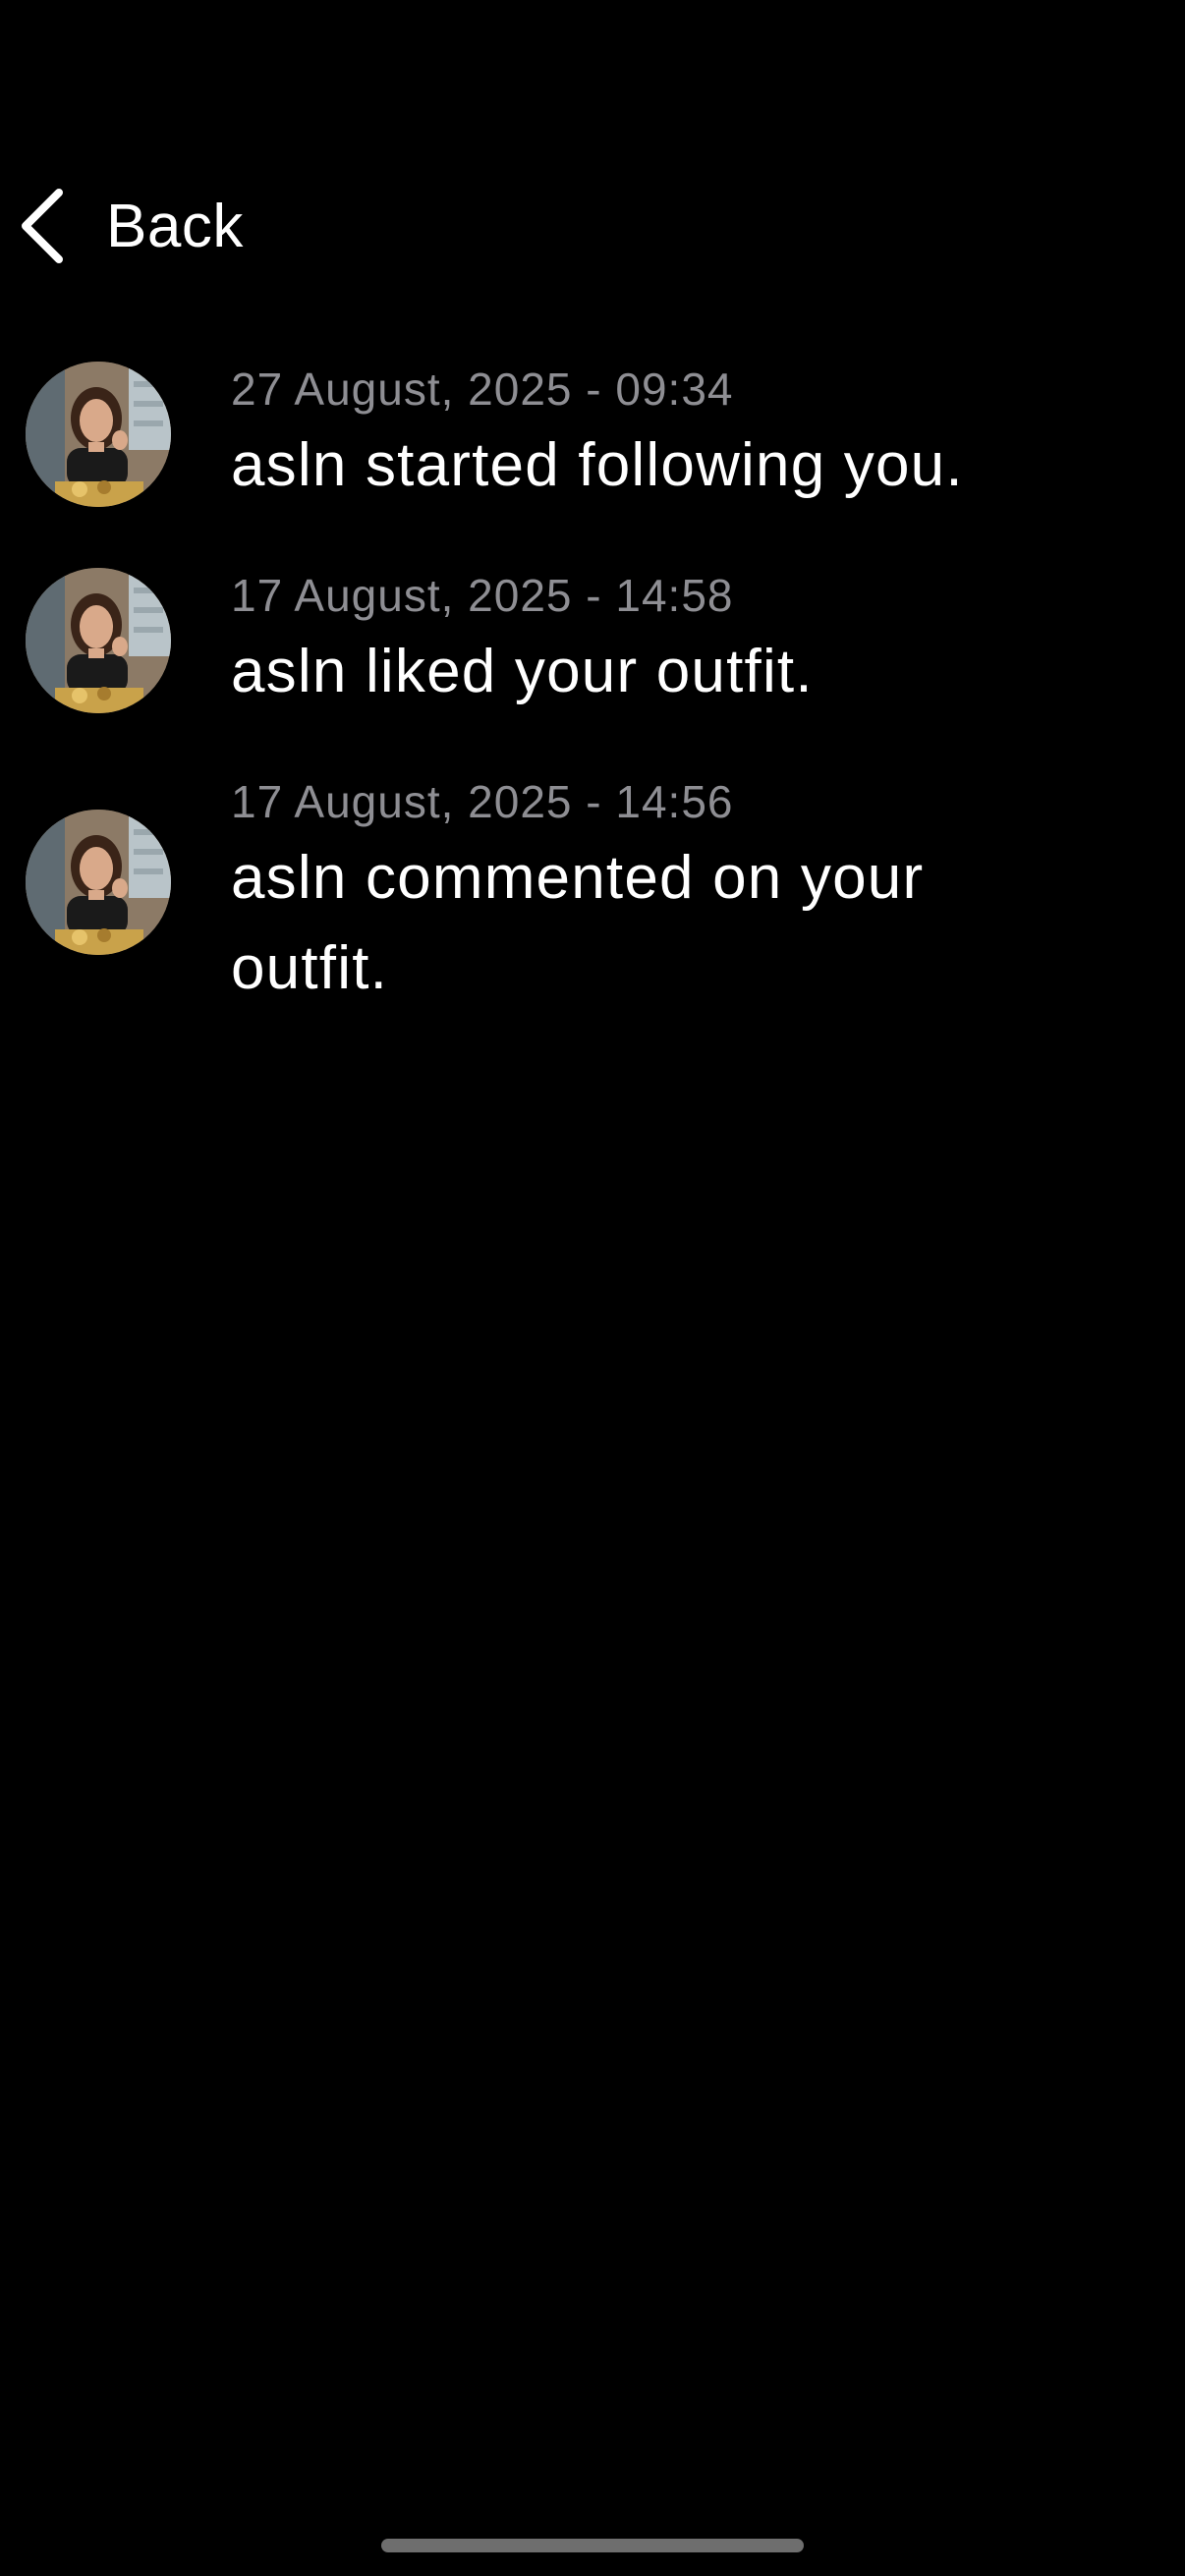 This screenshot has height=2576, width=1185. What do you see at coordinates (175, 226) in the screenshot?
I see `back-label: Back` at bounding box center [175, 226].